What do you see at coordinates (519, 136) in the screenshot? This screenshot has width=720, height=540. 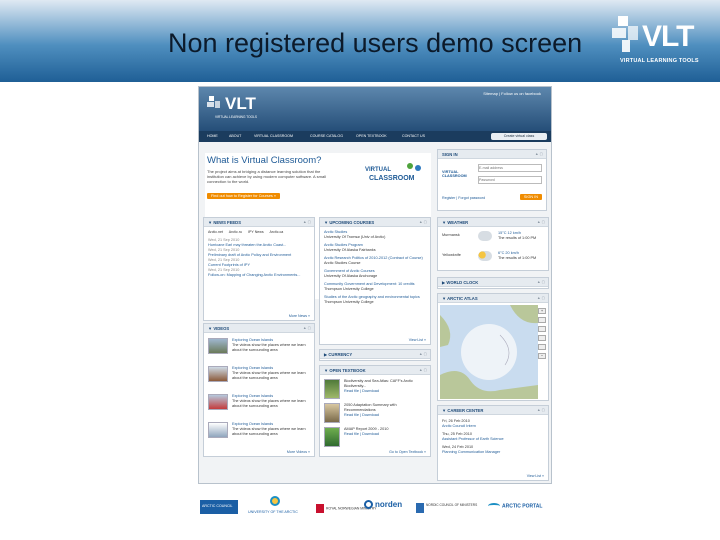 I see `create-class-button: Create virtual class` at bounding box center [519, 136].